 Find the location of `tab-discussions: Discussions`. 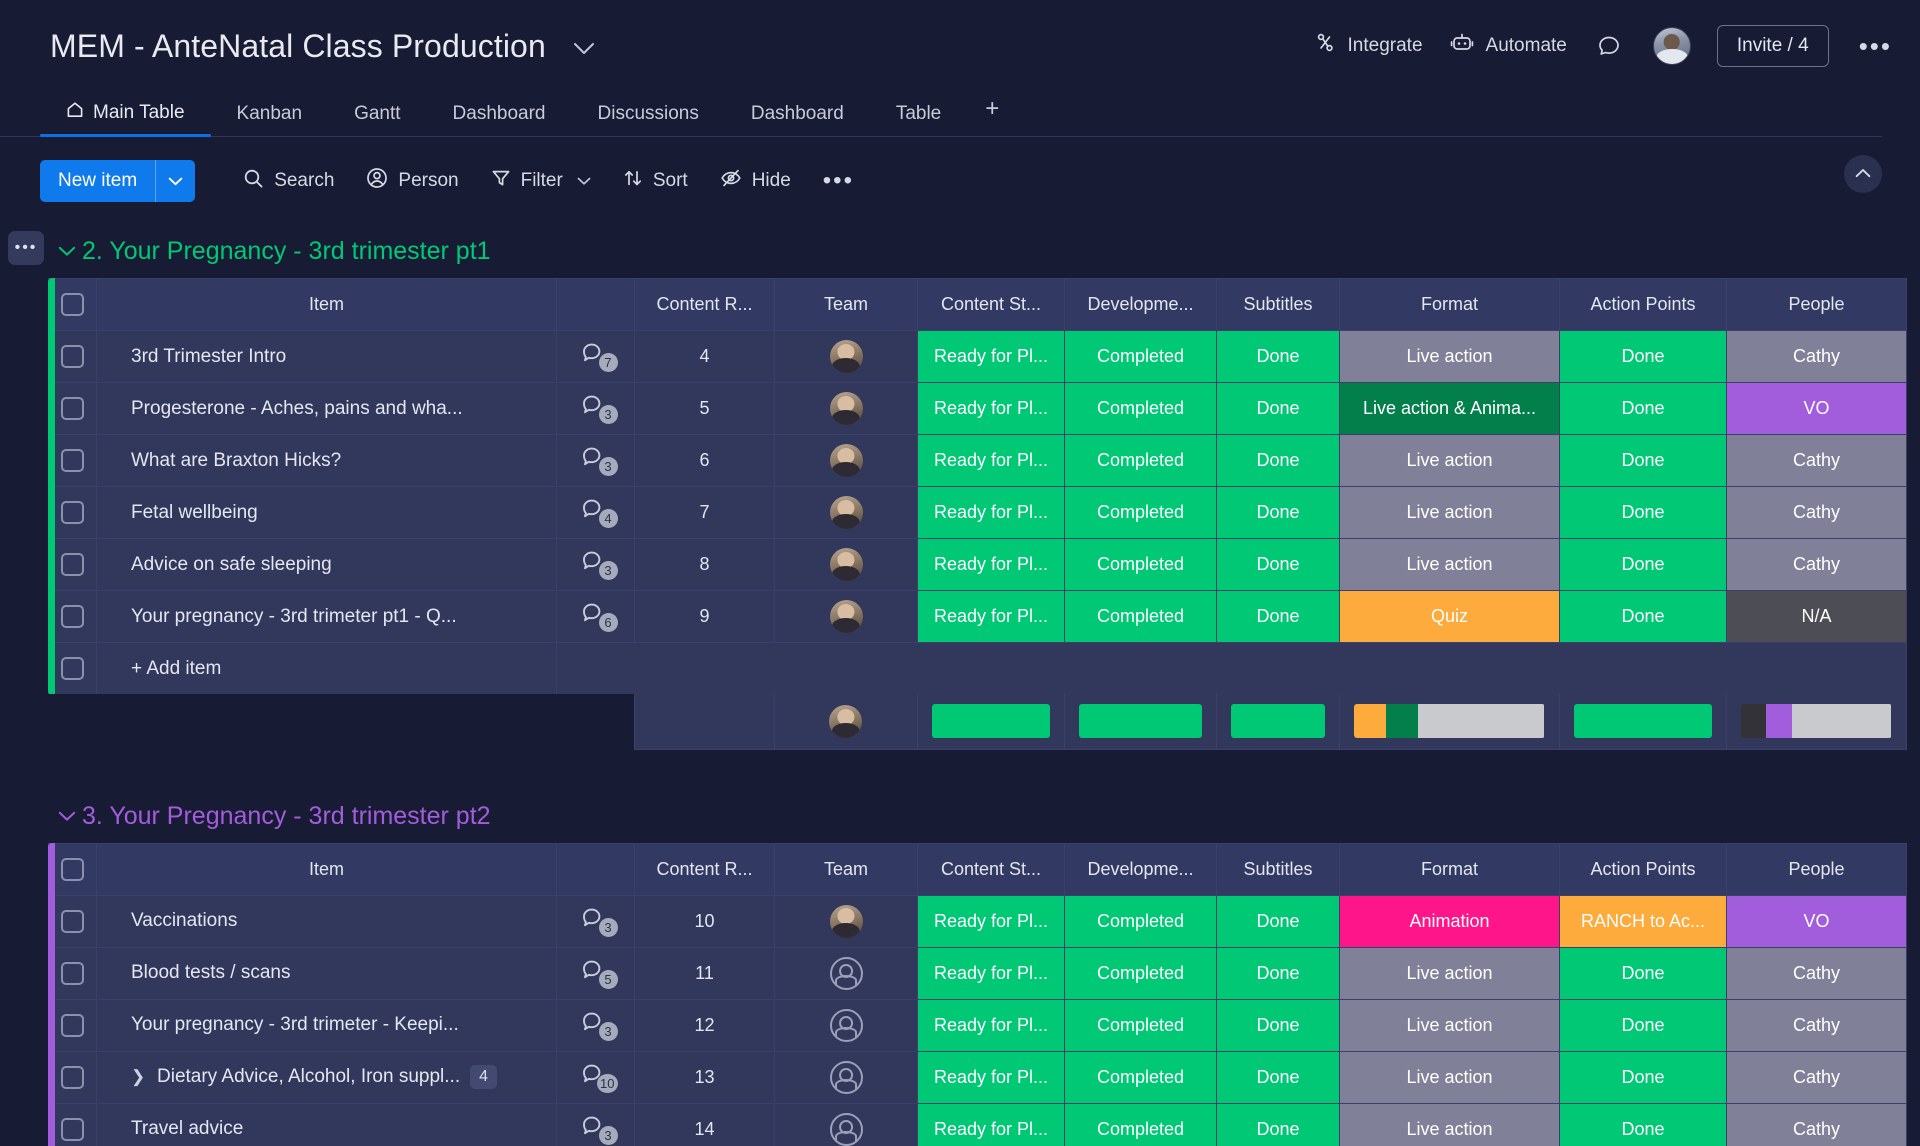

tab-discussions: Discussions is located at coordinates (648, 119).